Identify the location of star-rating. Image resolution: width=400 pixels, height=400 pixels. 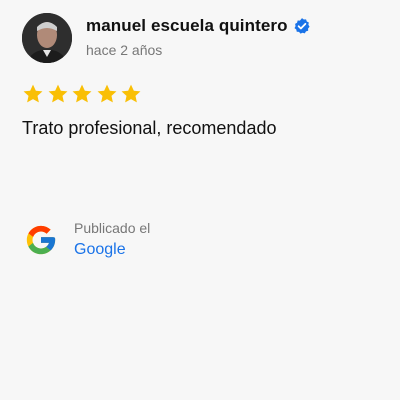
(83, 94).